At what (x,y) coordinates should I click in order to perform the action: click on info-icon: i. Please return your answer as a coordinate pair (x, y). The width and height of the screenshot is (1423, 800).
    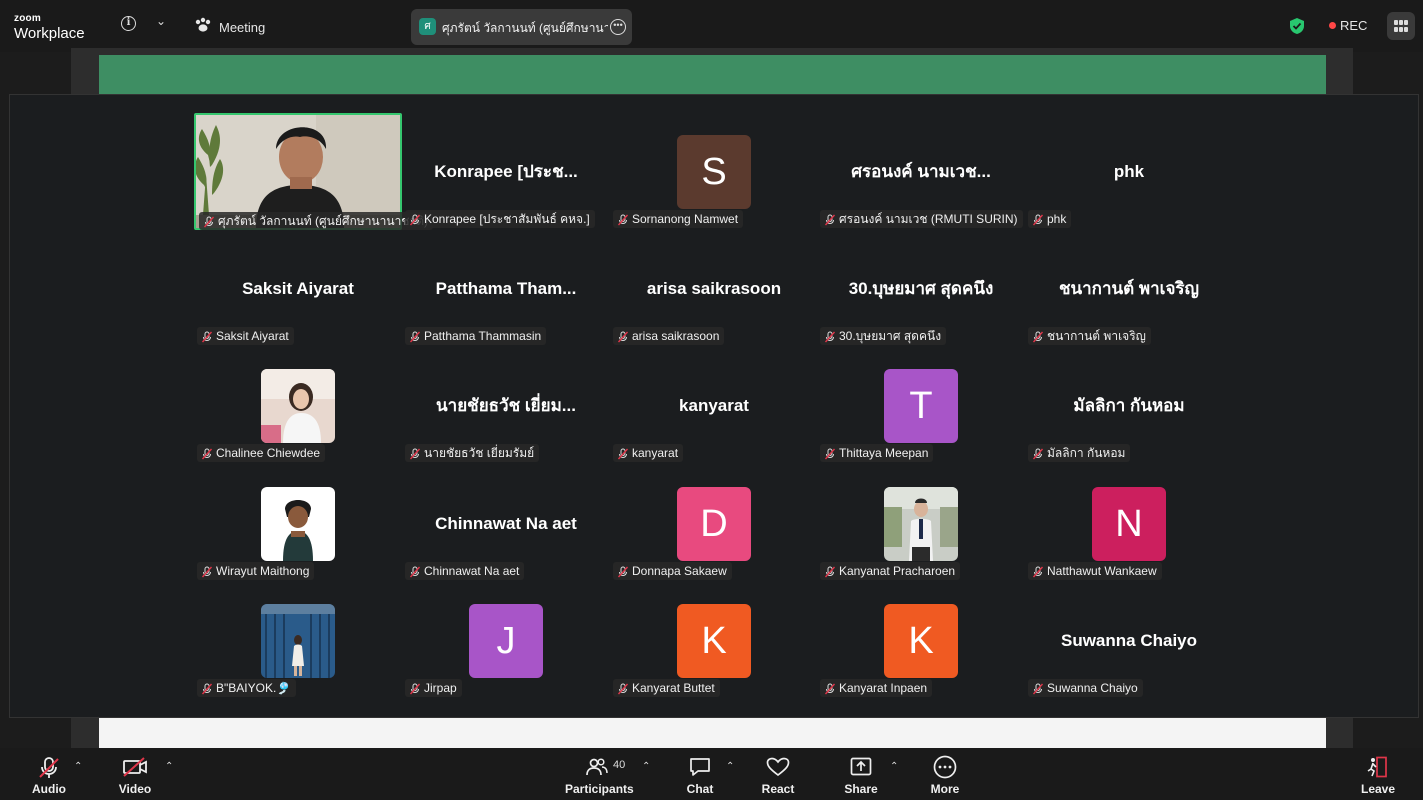
    Looking at the image, I should click on (128, 23).